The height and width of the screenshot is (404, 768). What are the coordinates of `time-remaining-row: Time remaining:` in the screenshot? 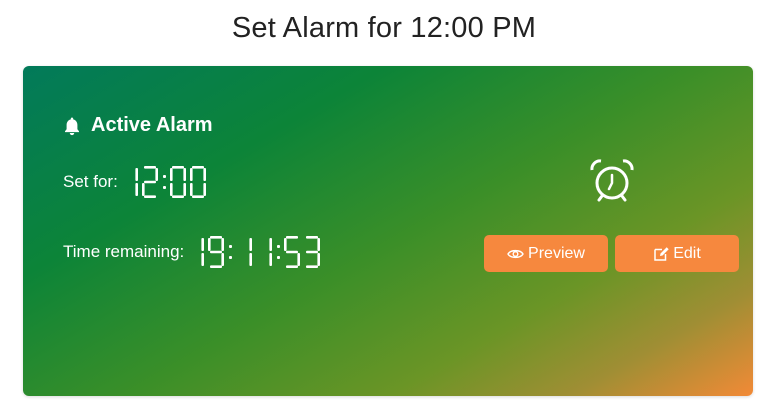 It's located at (193, 252).